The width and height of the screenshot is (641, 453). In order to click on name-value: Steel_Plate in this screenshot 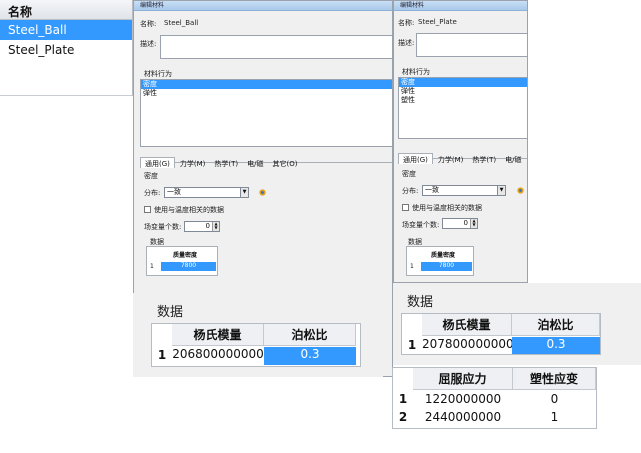, I will do `click(437, 22)`.